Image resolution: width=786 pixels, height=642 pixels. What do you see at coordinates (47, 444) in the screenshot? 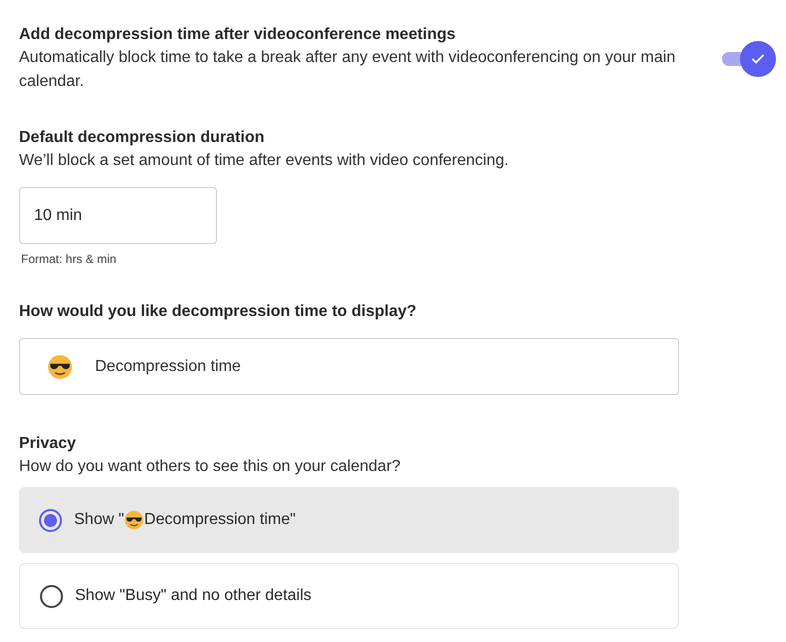
I see `section-title: Privacy` at bounding box center [47, 444].